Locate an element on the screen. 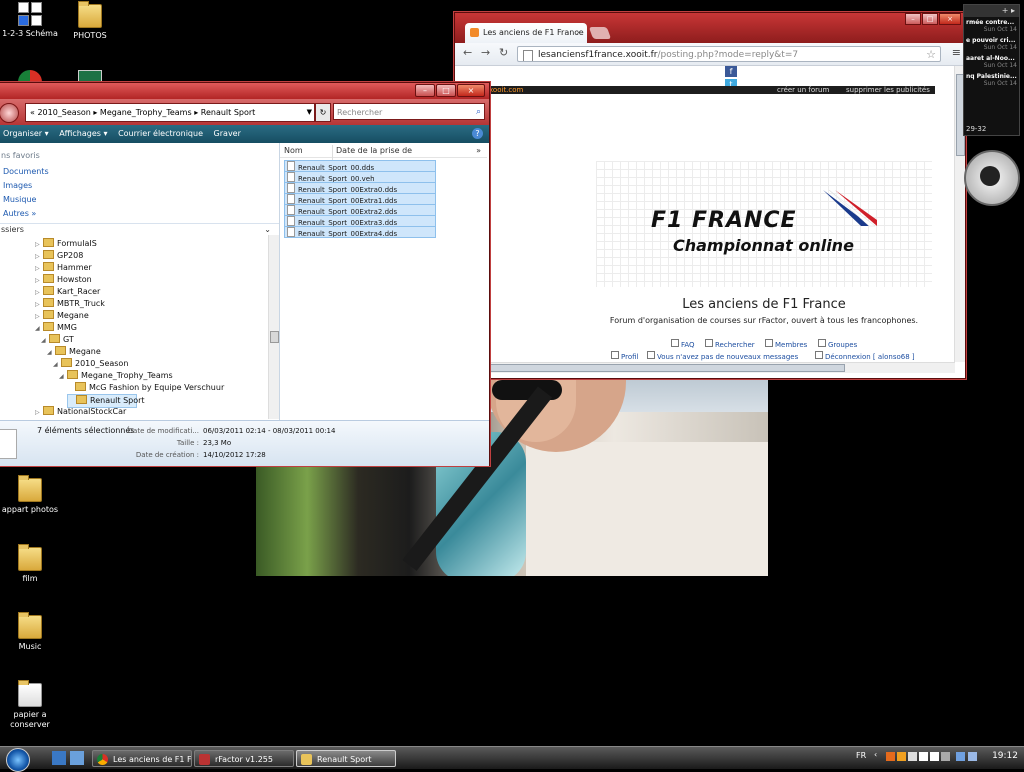 Image resolution: width=1024 pixels, height=772 pixels. back-arrow-icon: ← is located at coordinates (467, 52).